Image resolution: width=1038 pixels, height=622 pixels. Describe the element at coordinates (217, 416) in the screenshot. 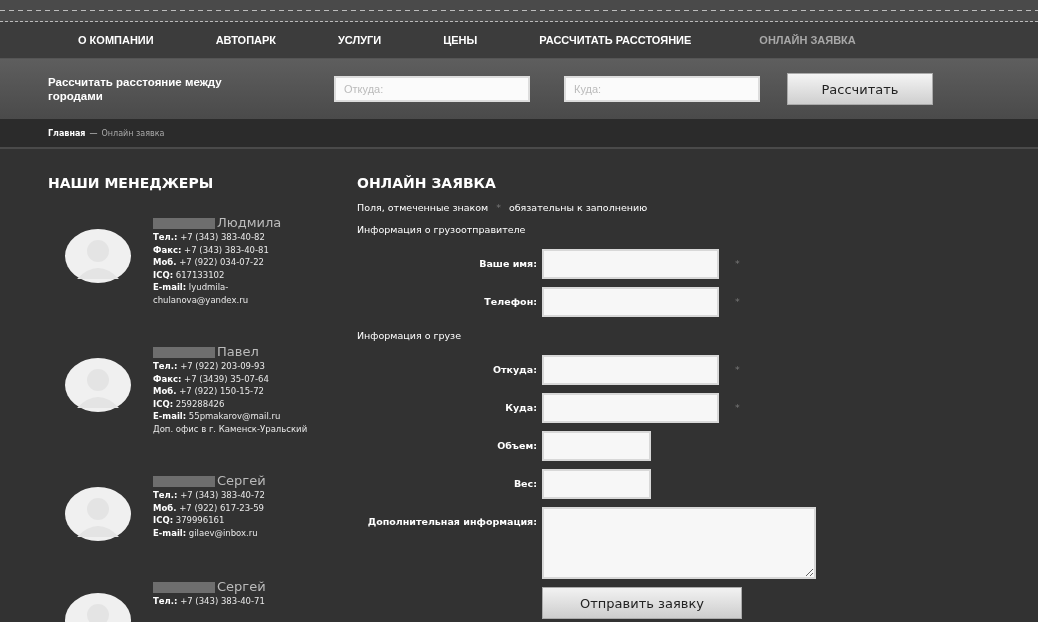

I see `contact-line: E-mail: 55pmakarov@mail.ru` at that location.